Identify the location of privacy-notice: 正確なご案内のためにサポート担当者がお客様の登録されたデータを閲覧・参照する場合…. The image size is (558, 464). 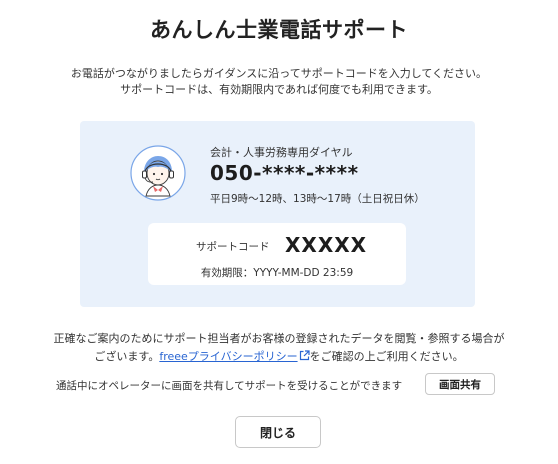
(279, 348).